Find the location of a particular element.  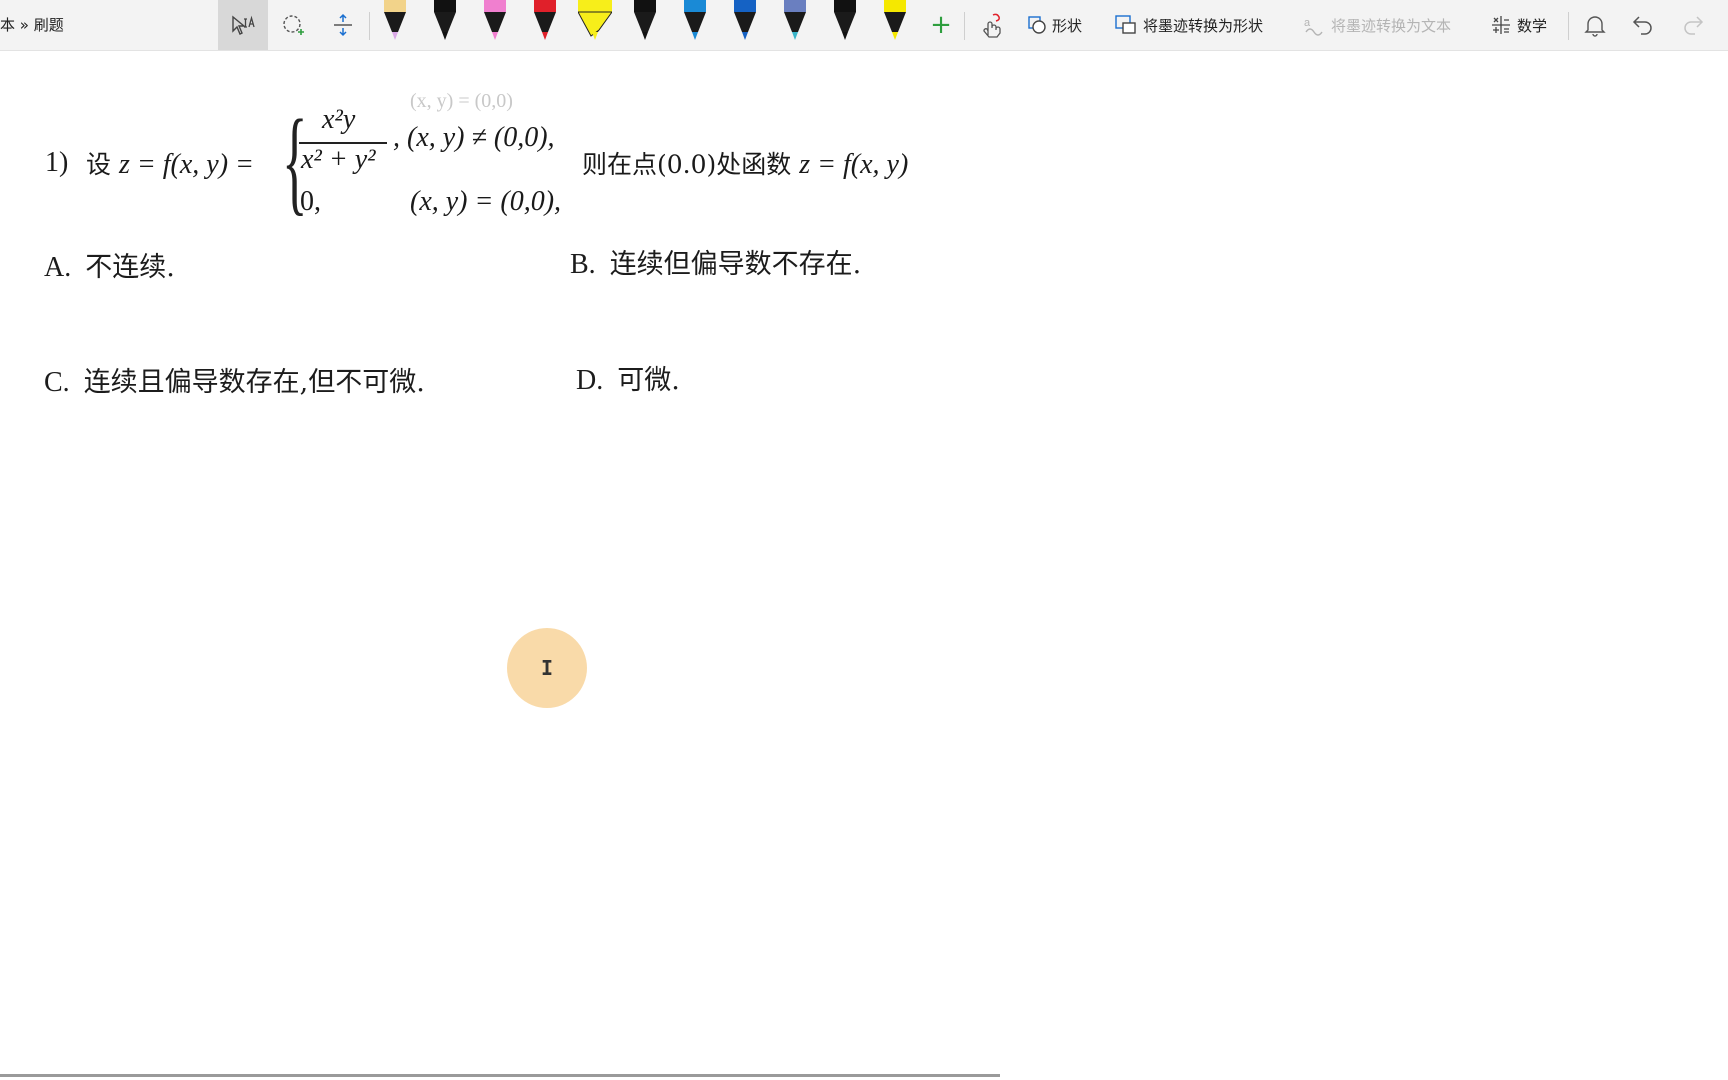

faint-text: (x, y) = (0,0) is located at coordinates (461, 101).